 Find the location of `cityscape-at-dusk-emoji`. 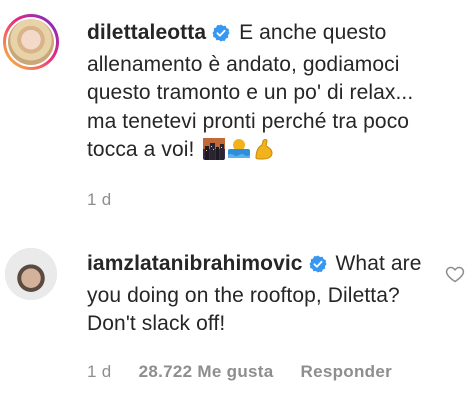

cityscape-at-dusk-emoji is located at coordinates (214, 149).